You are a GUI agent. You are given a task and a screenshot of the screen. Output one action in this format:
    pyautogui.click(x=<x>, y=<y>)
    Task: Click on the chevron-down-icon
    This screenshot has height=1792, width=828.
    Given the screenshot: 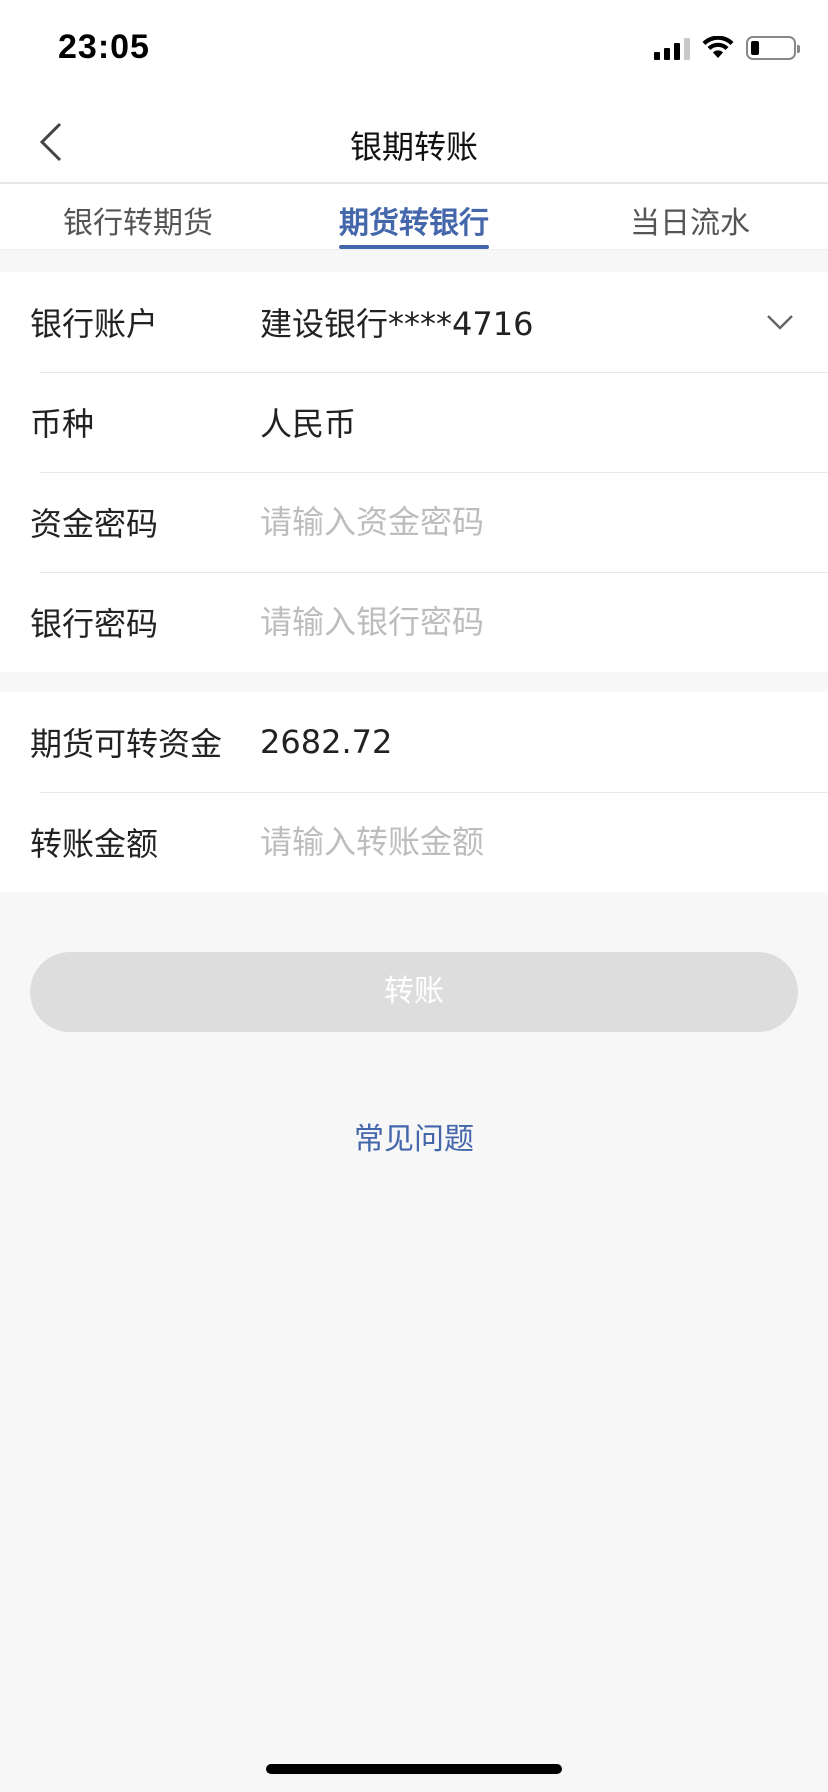 What is the action you would take?
    pyautogui.click(x=780, y=322)
    